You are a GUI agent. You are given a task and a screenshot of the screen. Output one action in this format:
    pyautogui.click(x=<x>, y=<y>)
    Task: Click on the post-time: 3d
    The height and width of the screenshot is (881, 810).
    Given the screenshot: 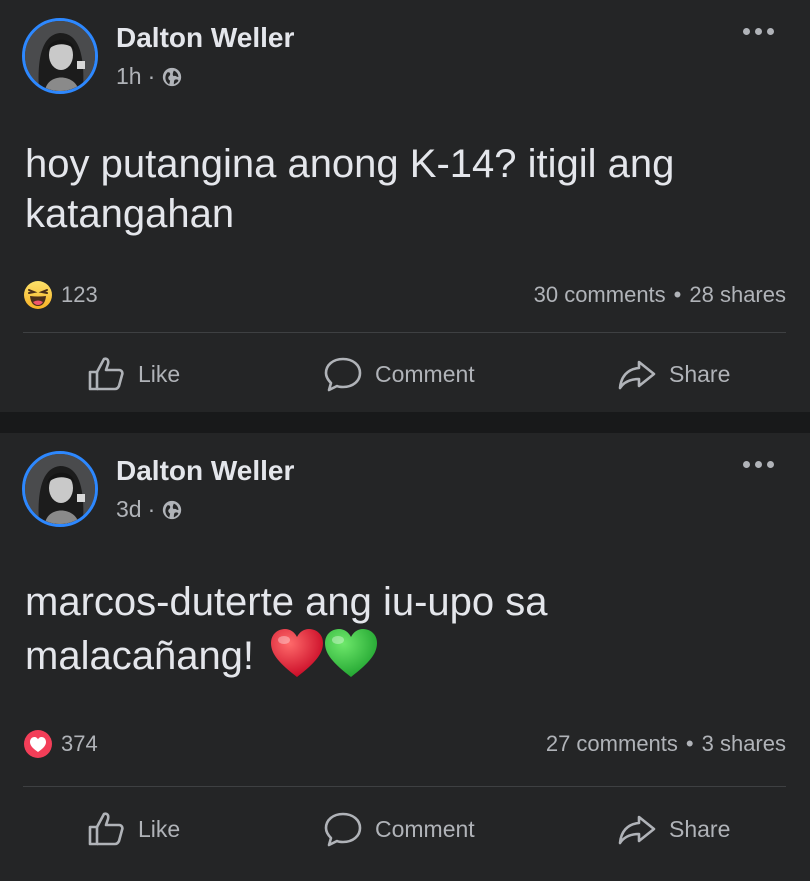 What is the action you would take?
    pyautogui.click(x=129, y=509)
    